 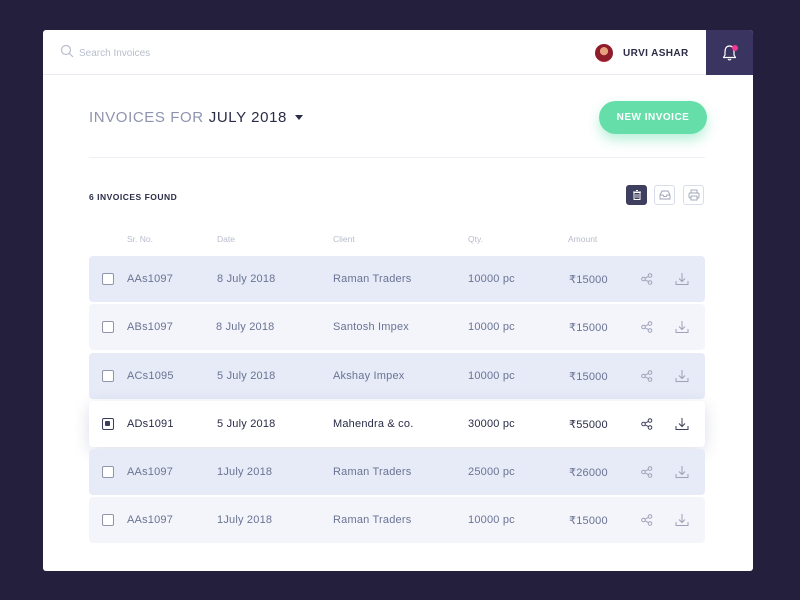 I want to click on printer-icon, so click(x=694, y=195).